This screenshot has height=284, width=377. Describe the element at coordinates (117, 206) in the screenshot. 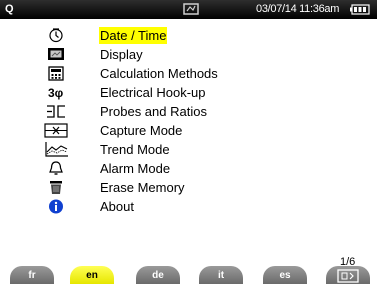

I see `menu-item-label: About` at that location.